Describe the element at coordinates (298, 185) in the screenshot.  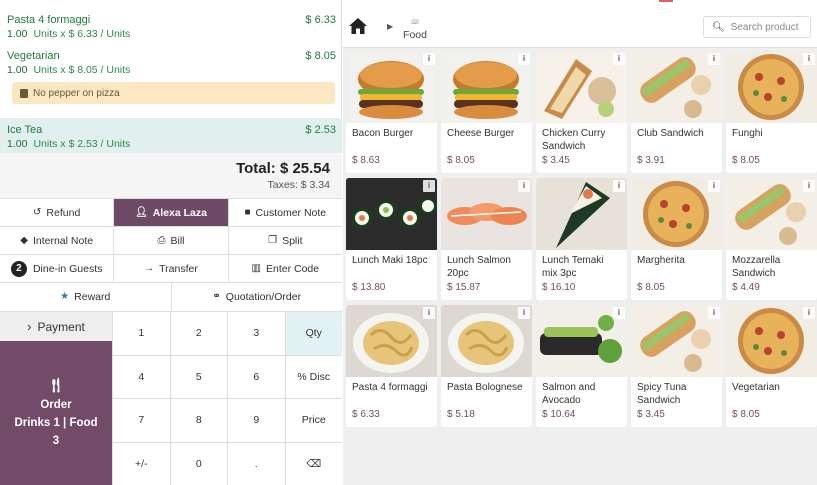
I see `order-taxes: Taxes: $ 3.34` at that location.